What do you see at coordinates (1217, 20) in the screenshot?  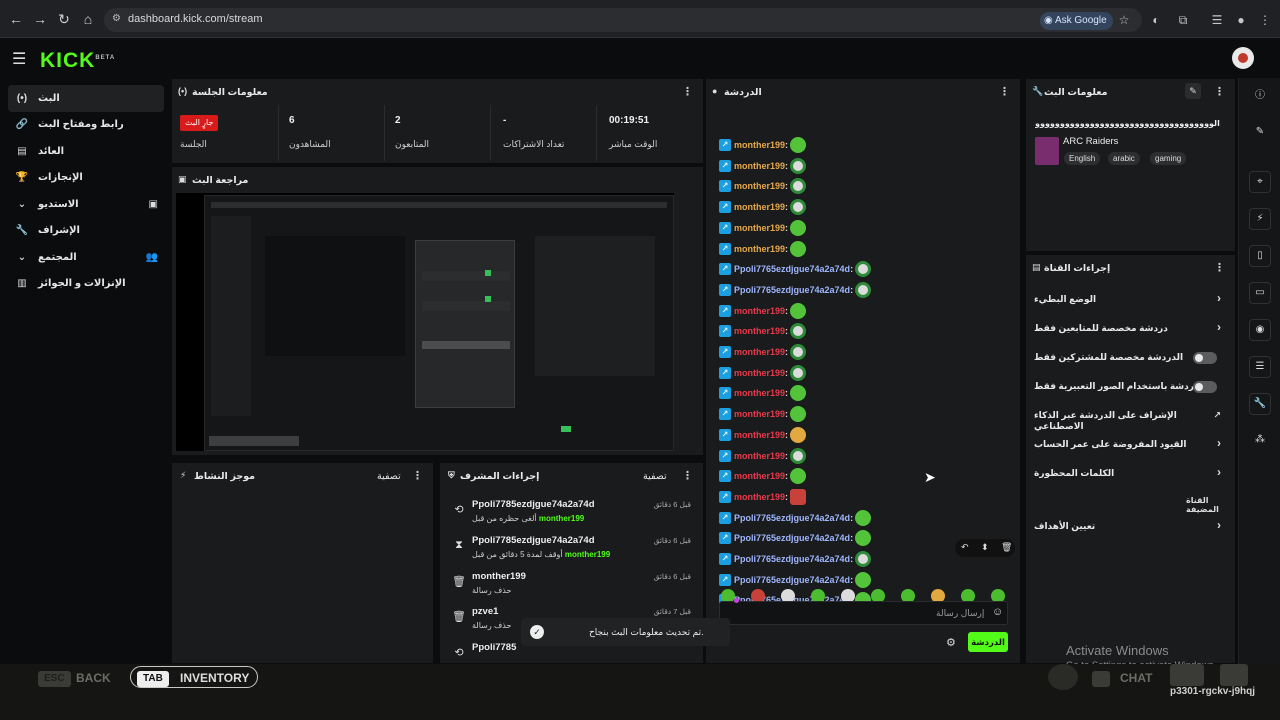 I see `tab-search-icon: ☰` at bounding box center [1217, 20].